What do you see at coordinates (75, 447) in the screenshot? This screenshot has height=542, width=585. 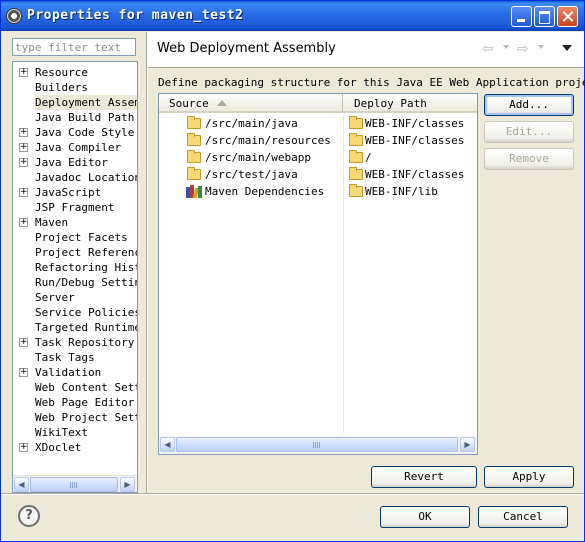 I see `tree-item: + XDoclet` at bounding box center [75, 447].